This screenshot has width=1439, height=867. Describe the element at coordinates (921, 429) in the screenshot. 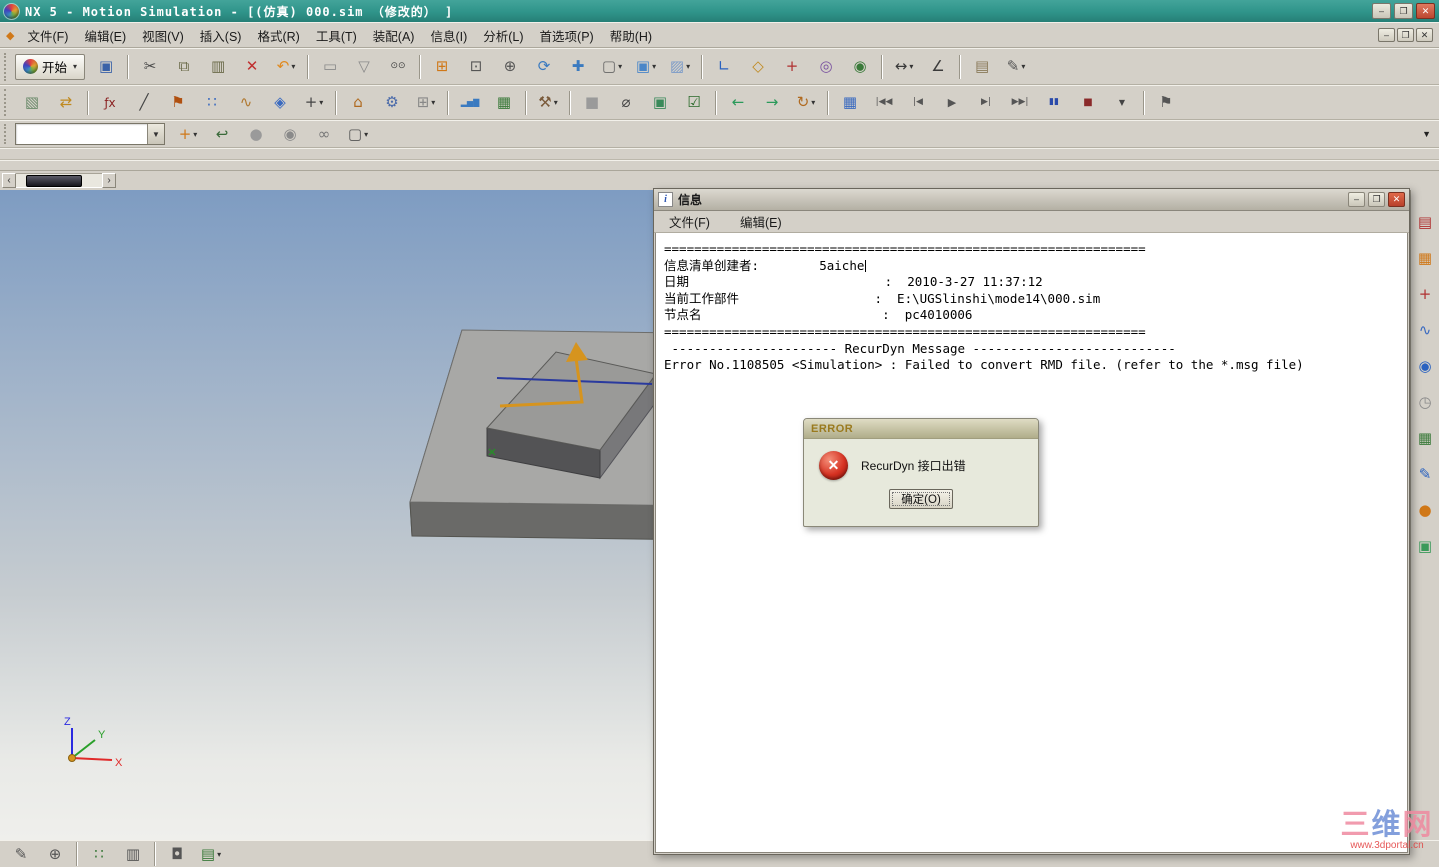

I see `error-dialog-title-bar: ERROR` at that location.